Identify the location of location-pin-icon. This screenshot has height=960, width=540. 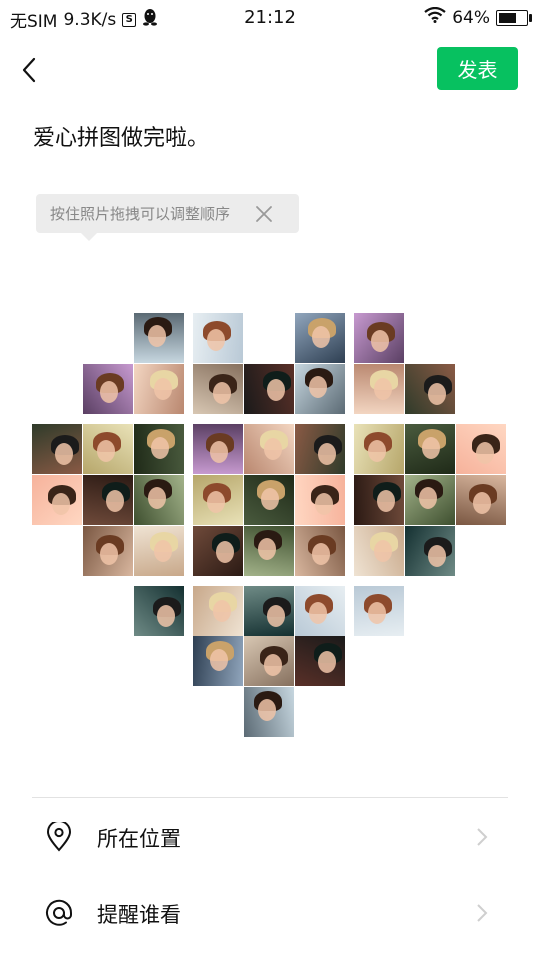
(59, 837).